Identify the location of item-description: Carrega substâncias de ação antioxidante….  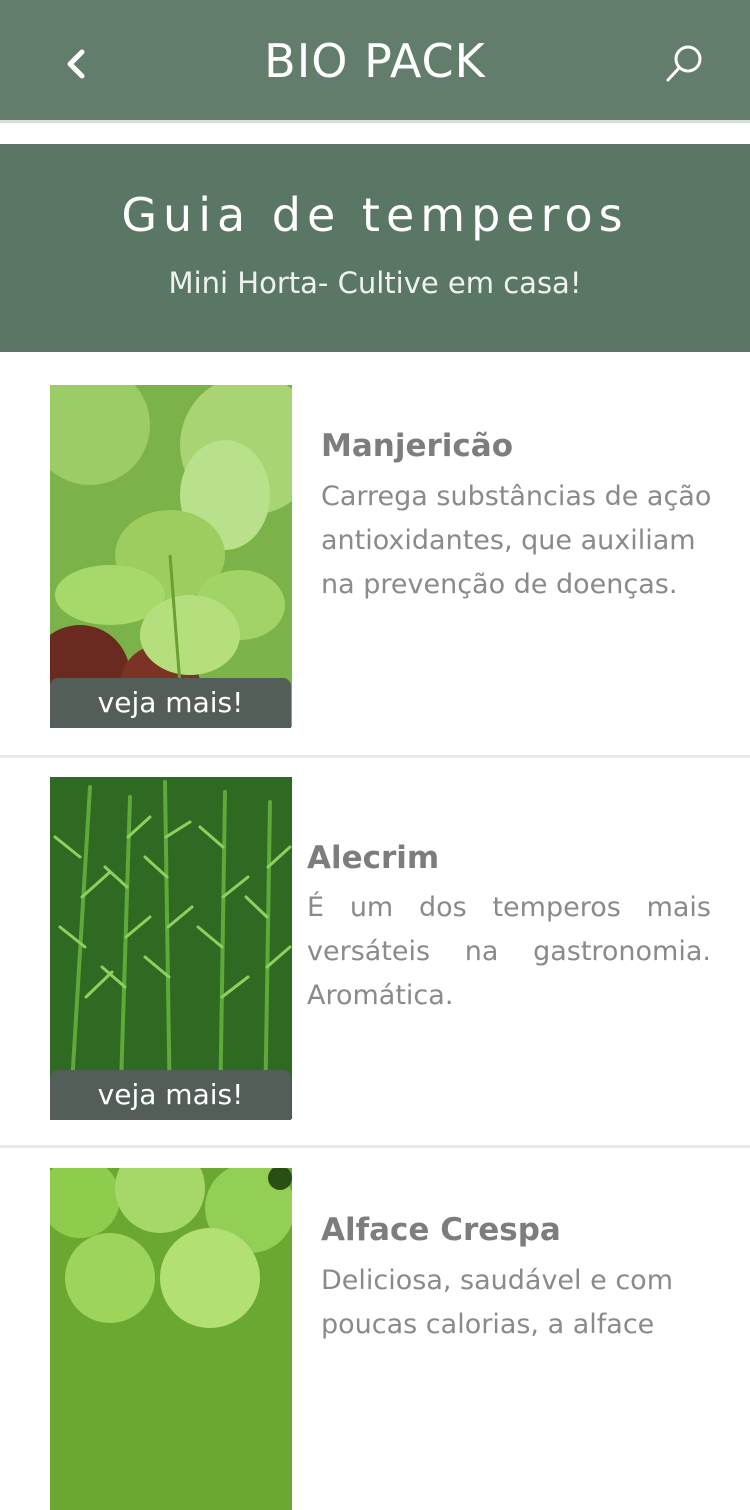
(516, 540).